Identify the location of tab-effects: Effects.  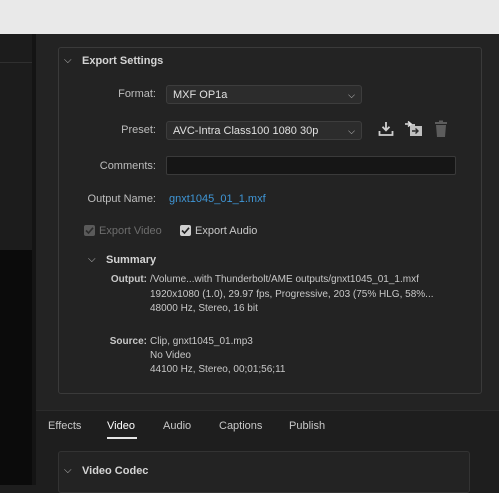
(64, 426).